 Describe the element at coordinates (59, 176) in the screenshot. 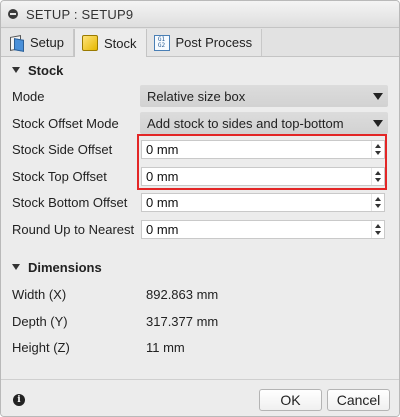

I see `top-offset-label: Stock Top Offset` at that location.